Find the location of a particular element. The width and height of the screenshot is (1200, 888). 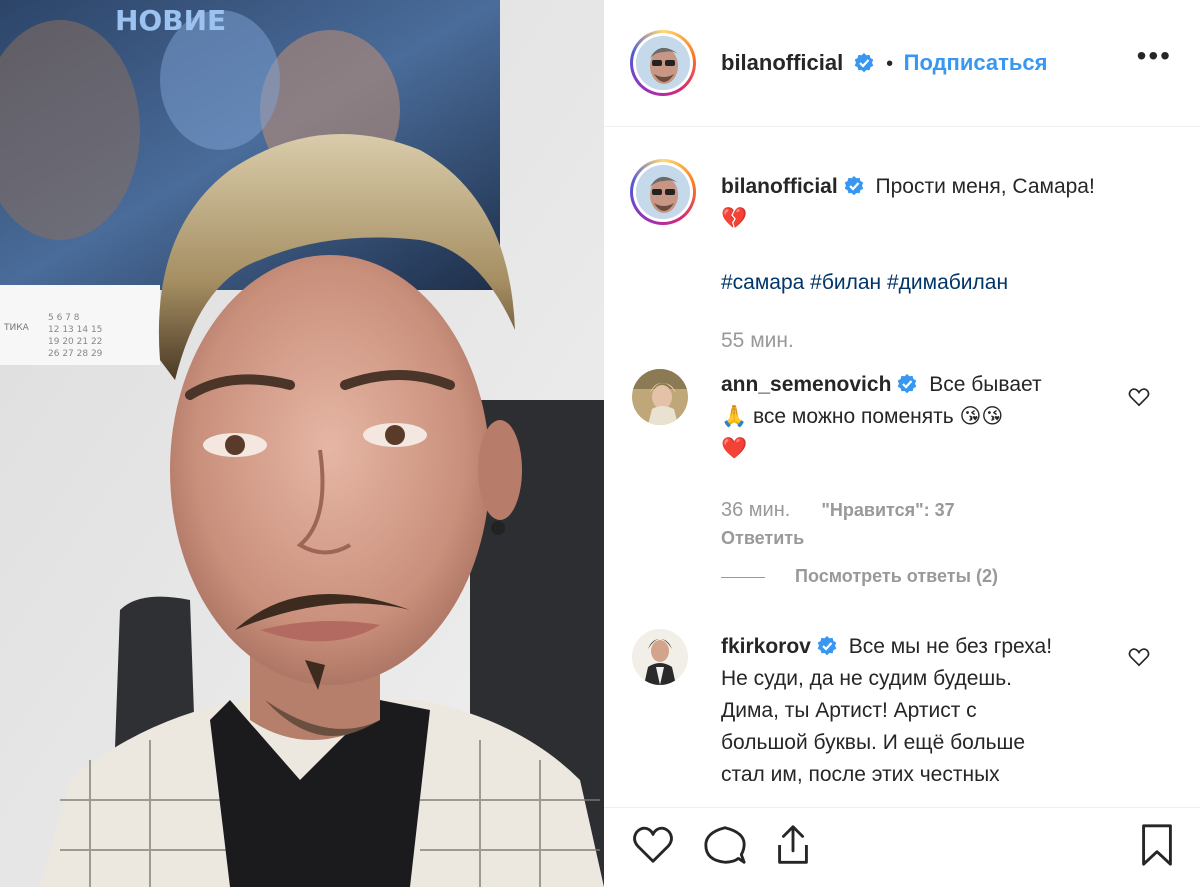

view-replies-label: Посмотреть ответы (2) is located at coordinates (896, 576).